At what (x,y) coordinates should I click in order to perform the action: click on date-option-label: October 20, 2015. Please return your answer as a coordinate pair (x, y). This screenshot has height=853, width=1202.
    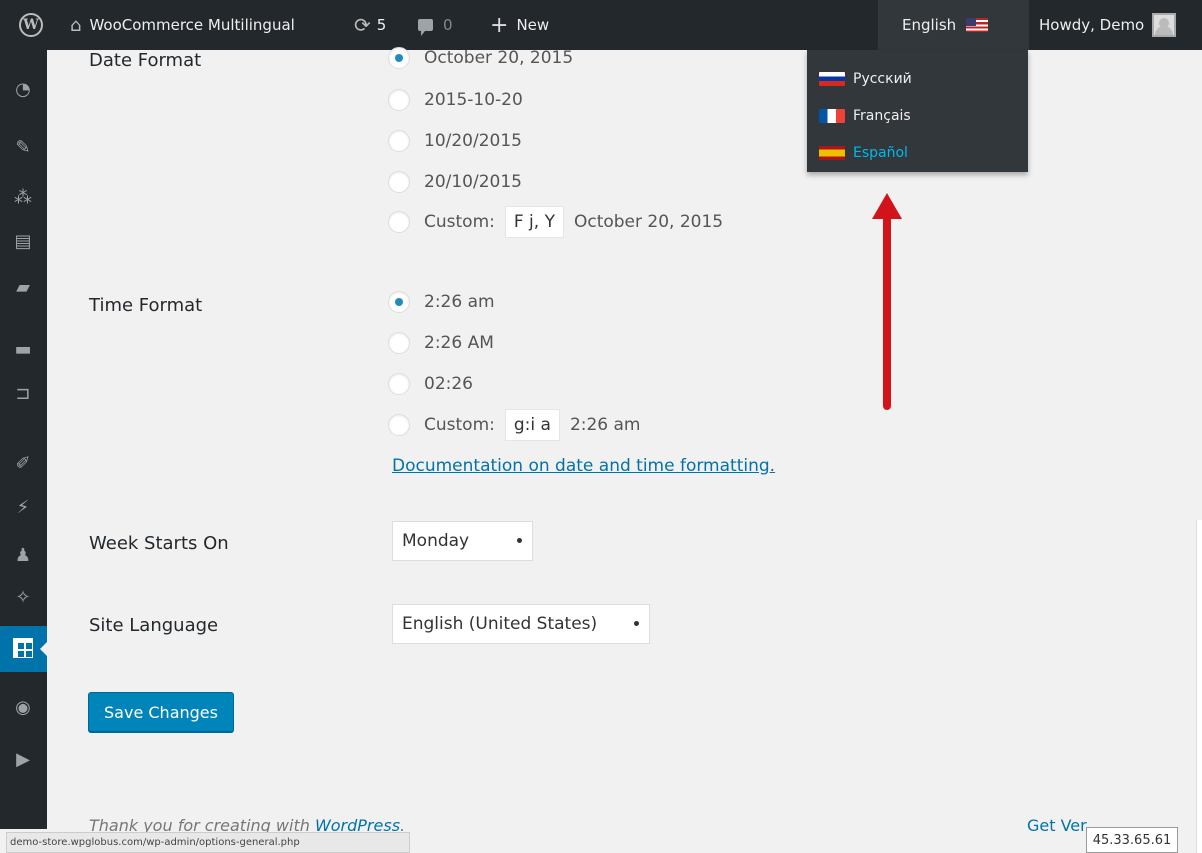
    Looking at the image, I should click on (499, 58).